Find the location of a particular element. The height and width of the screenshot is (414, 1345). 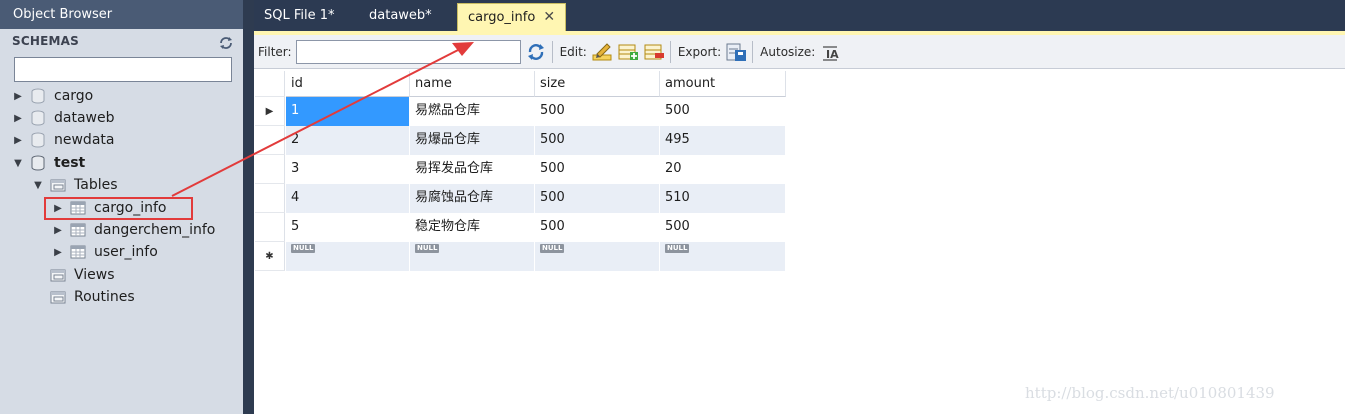

tab-cargo-info: cargo_info ✕ is located at coordinates (512, 17).